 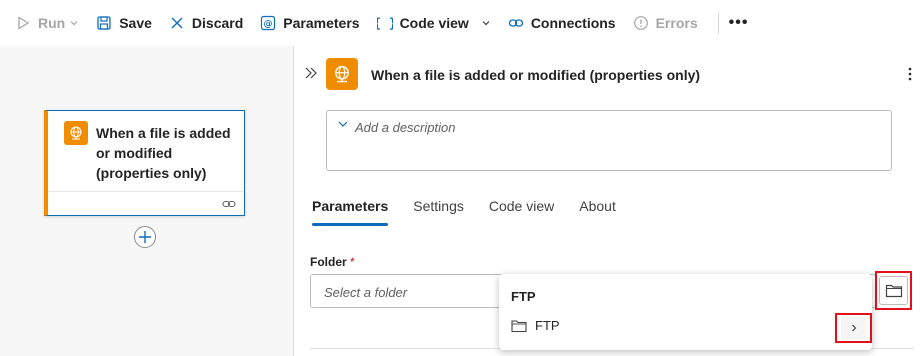 I want to click on more-icon: •••, so click(x=738, y=22).